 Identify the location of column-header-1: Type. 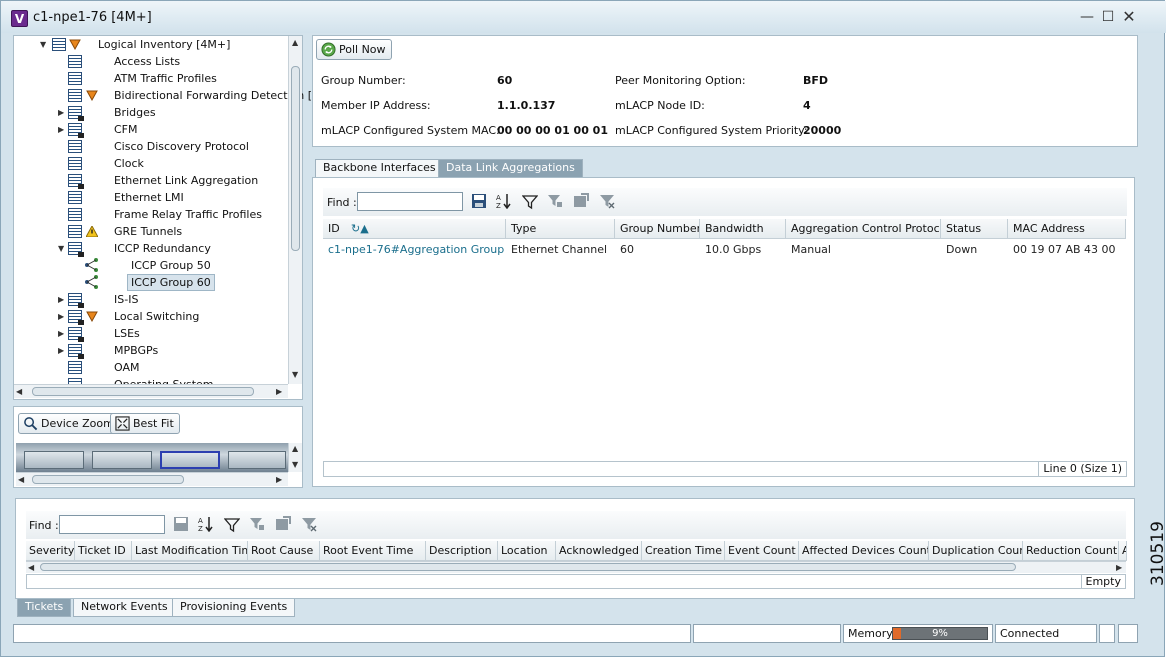
(560, 229).